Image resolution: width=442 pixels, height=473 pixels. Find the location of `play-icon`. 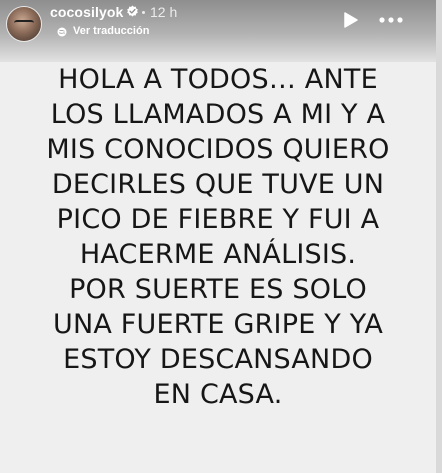

play-icon is located at coordinates (350, 20).